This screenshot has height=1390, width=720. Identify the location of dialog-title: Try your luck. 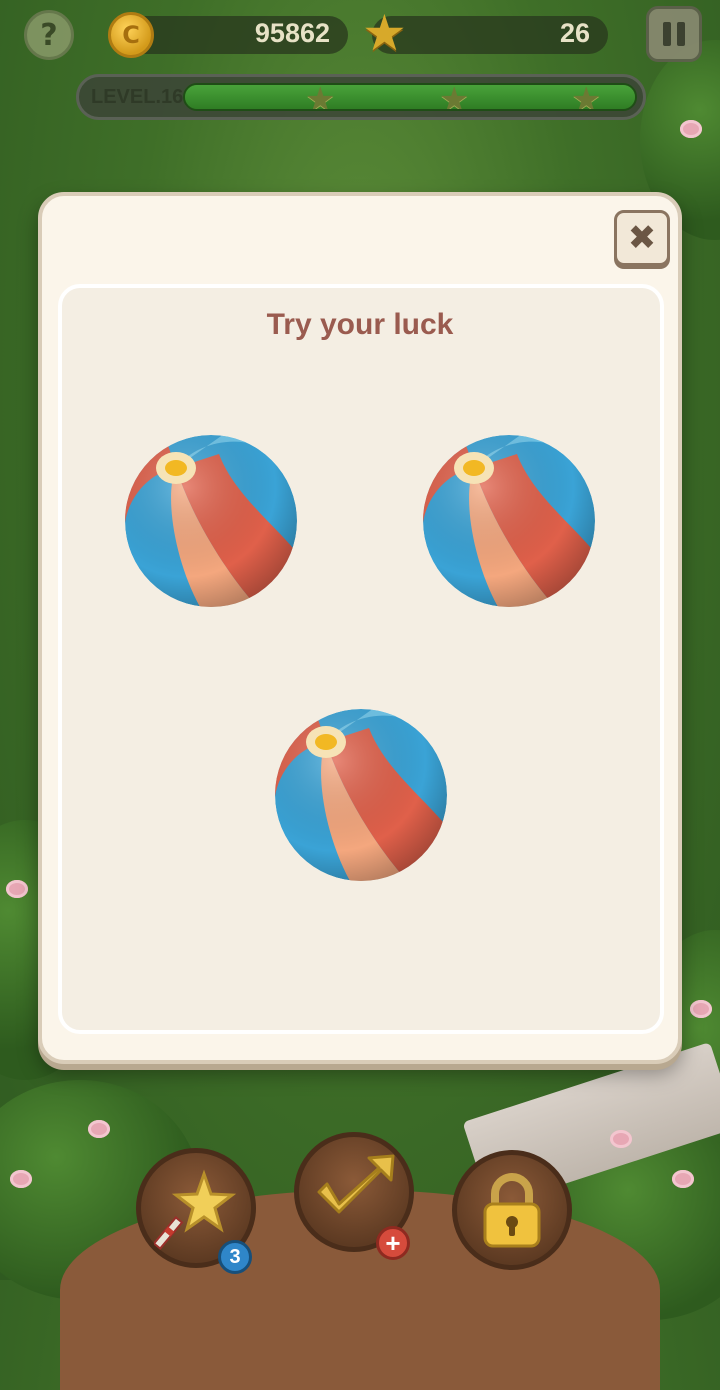
(360, 324).